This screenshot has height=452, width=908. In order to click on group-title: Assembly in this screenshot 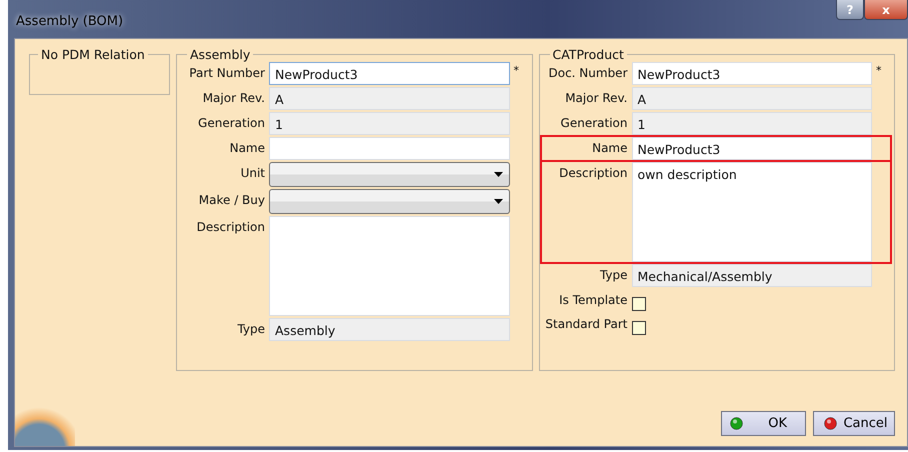, I will do `click(220, 54)`.